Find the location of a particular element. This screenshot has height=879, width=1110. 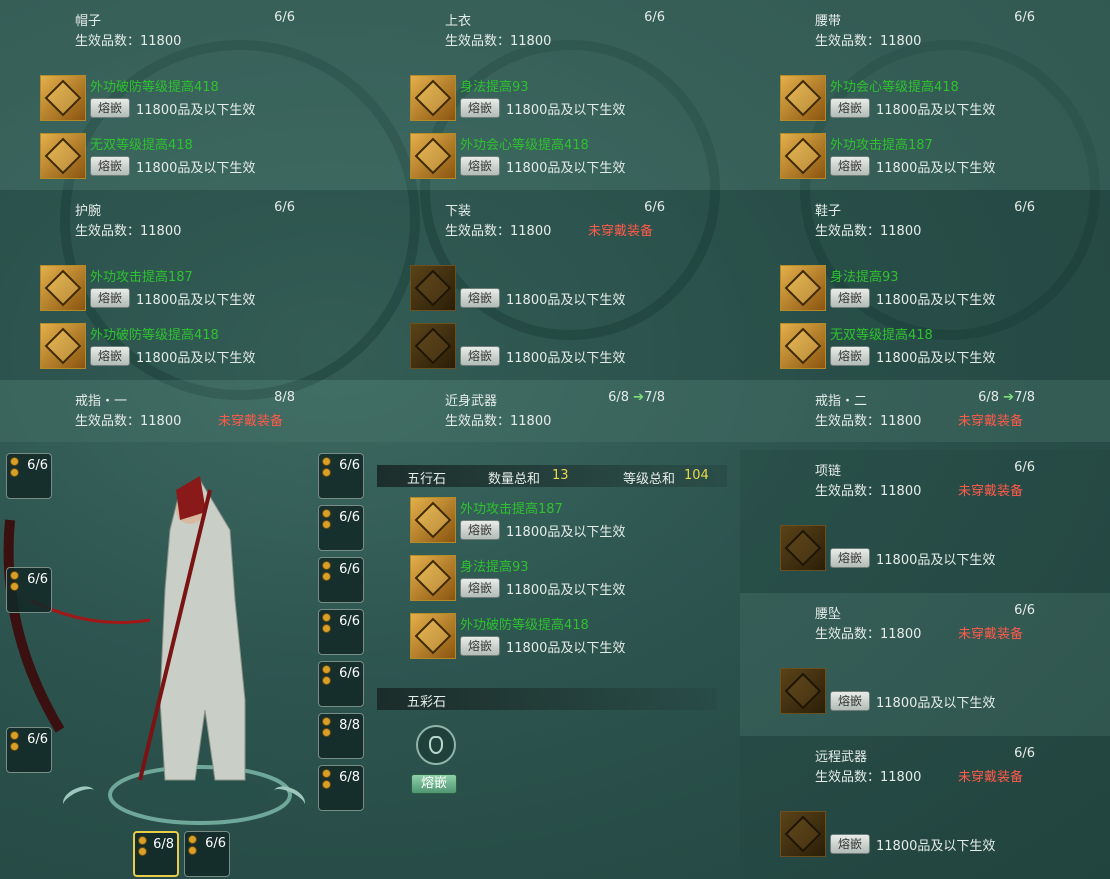

wuxing-qty-label: 数量总和 is located at coordinates (514, 479).